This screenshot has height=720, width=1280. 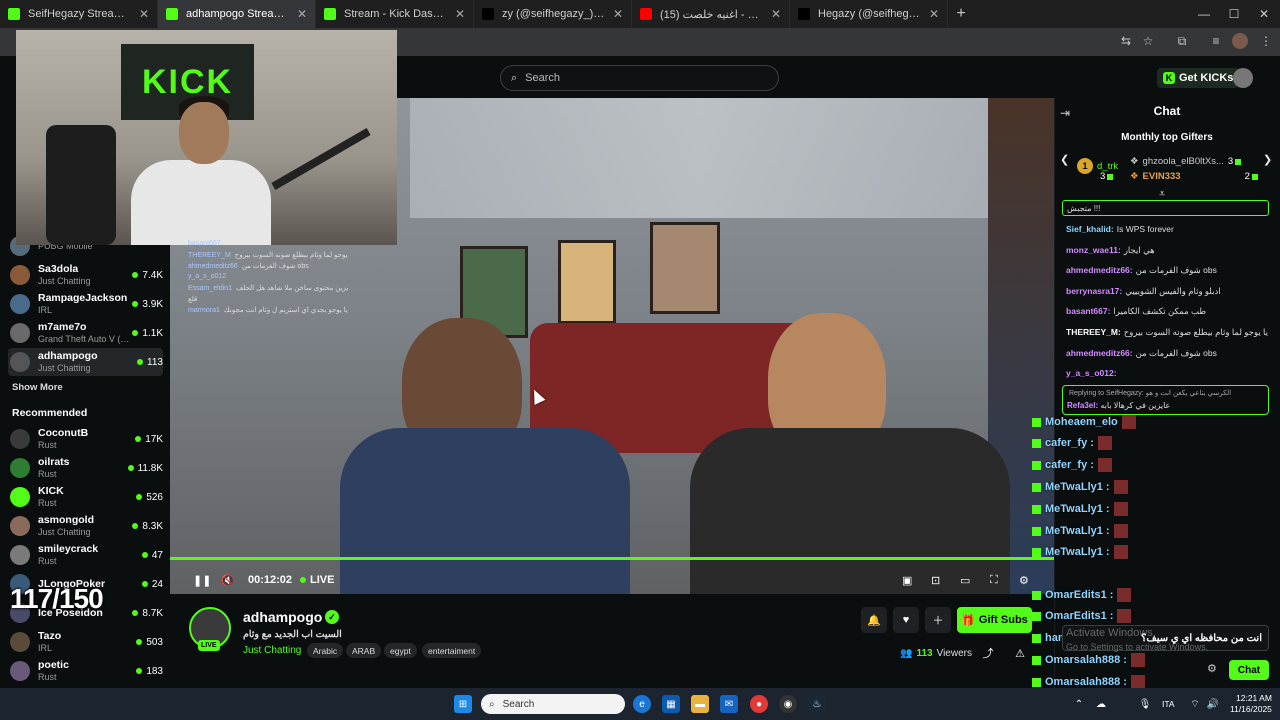 I want to click on browser-tab: adhampogo Stream - Watch Live ✕, so click(x=237, y=14).